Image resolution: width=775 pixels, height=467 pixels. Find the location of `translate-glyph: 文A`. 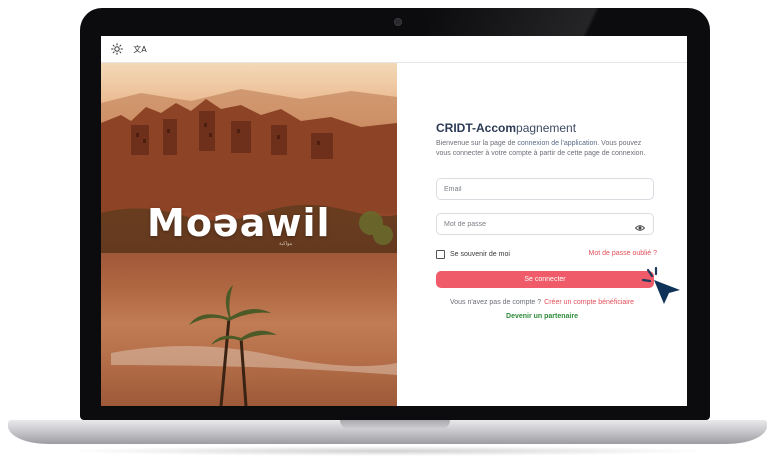

translate-glyph: 文A is located at coordinates (140, 49).